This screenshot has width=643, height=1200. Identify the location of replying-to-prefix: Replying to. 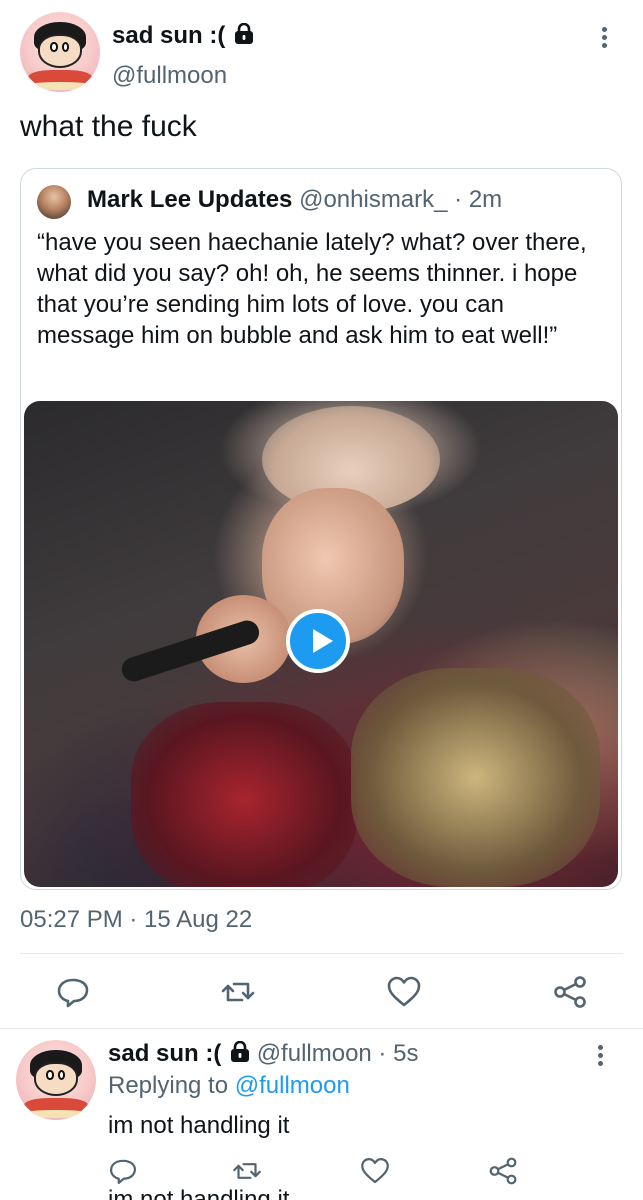
(168, 1085).